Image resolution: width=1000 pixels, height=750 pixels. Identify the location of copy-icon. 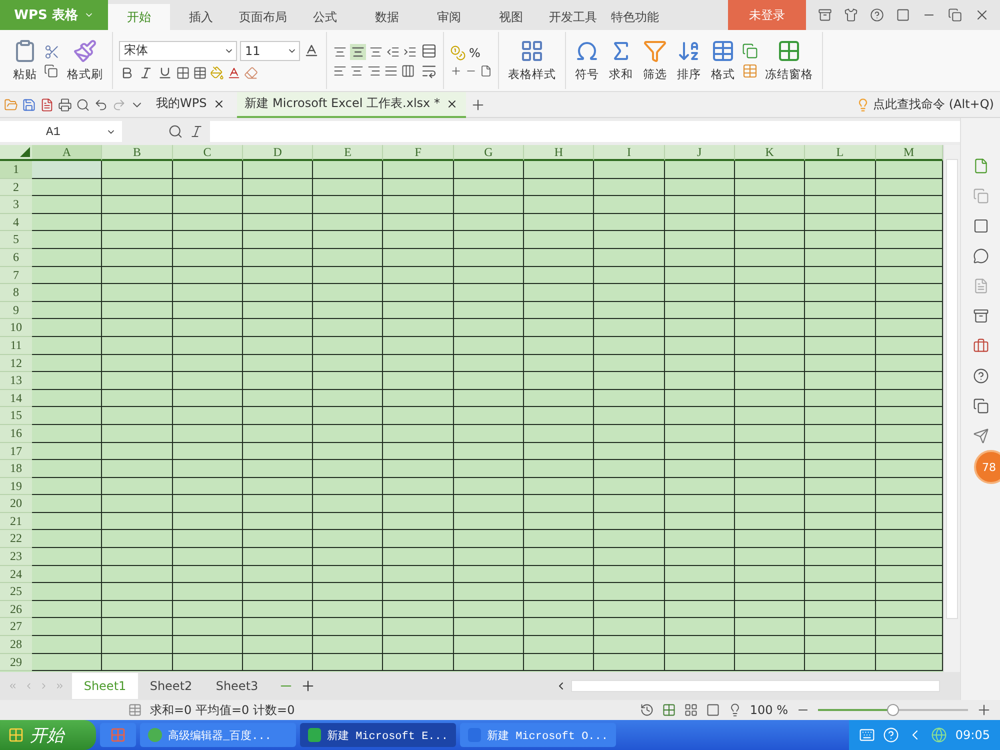
(51, 71).